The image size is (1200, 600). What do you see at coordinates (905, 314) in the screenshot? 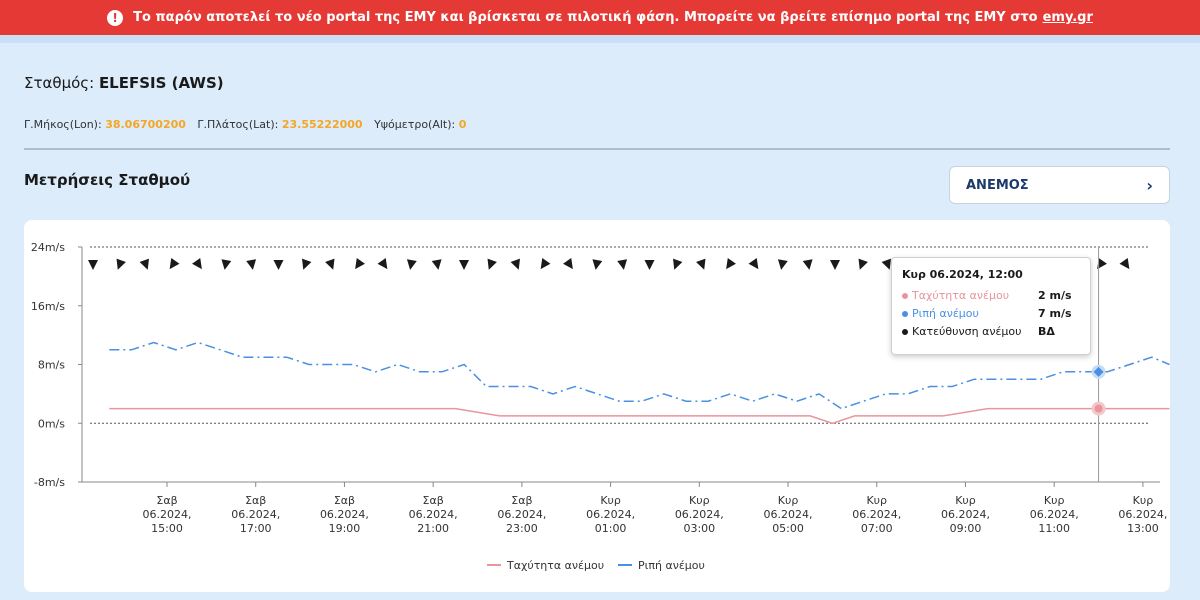
I see `gust-dot-icon` at bounding box center [905, 314].